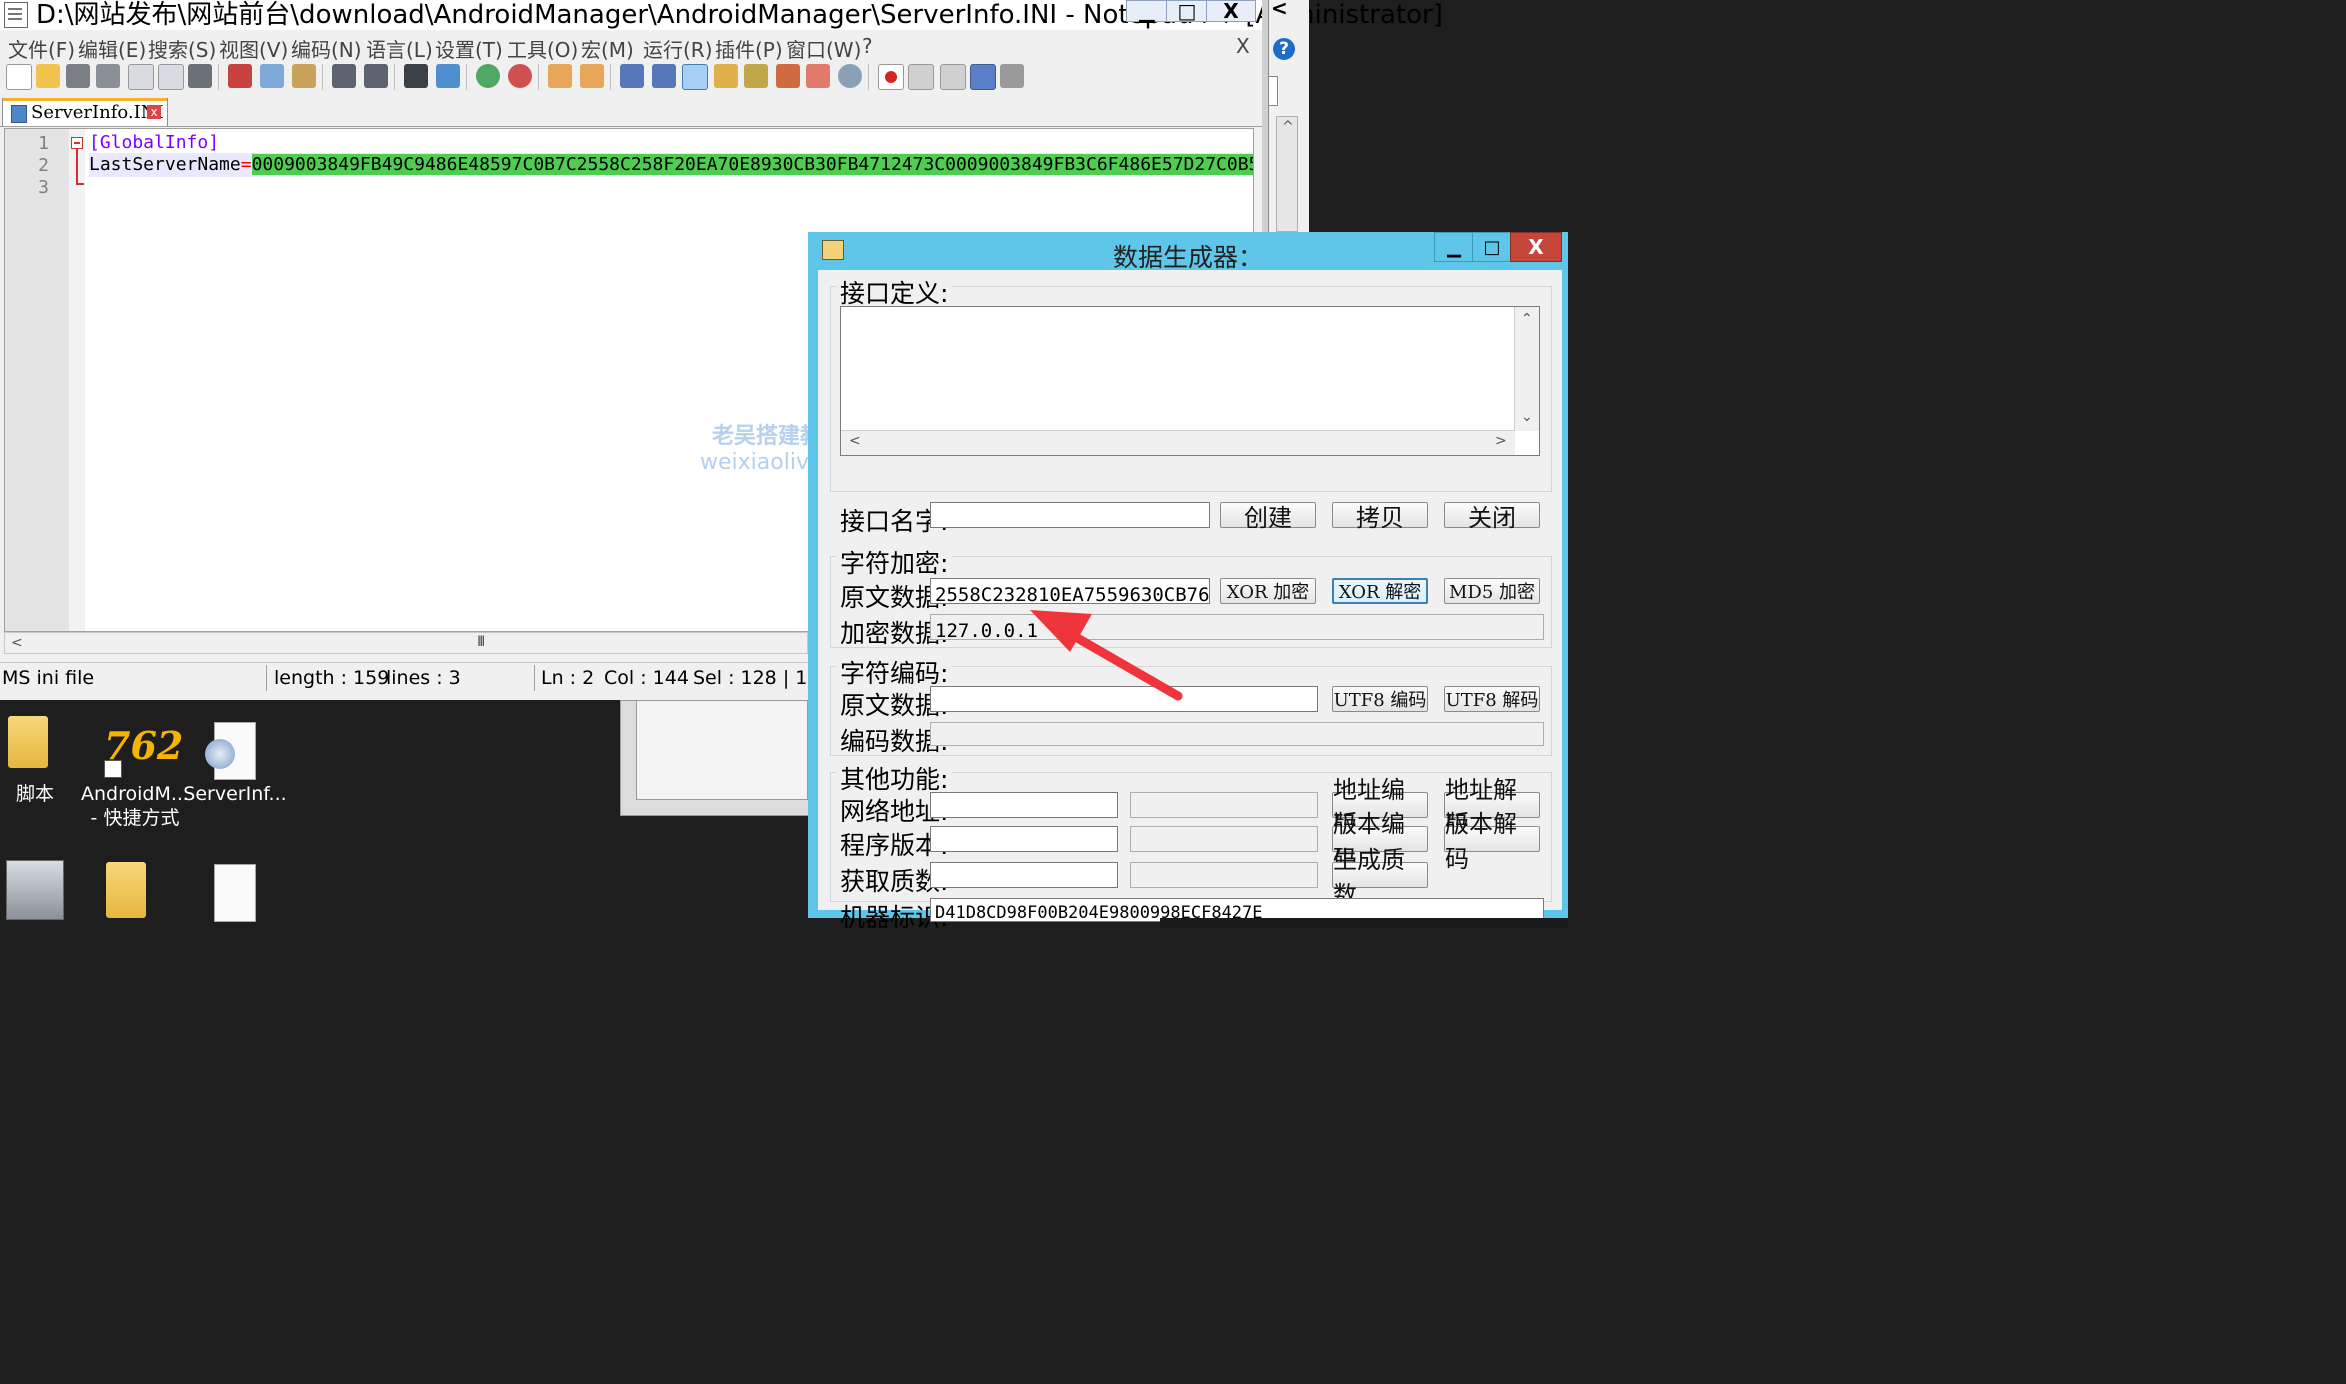 Image resolution: width=2346 pixels, height=1384 pixels. Describe the element at coordinates (1536, 247) in the screenshot. I see `dialog-close-button: X` at that location.